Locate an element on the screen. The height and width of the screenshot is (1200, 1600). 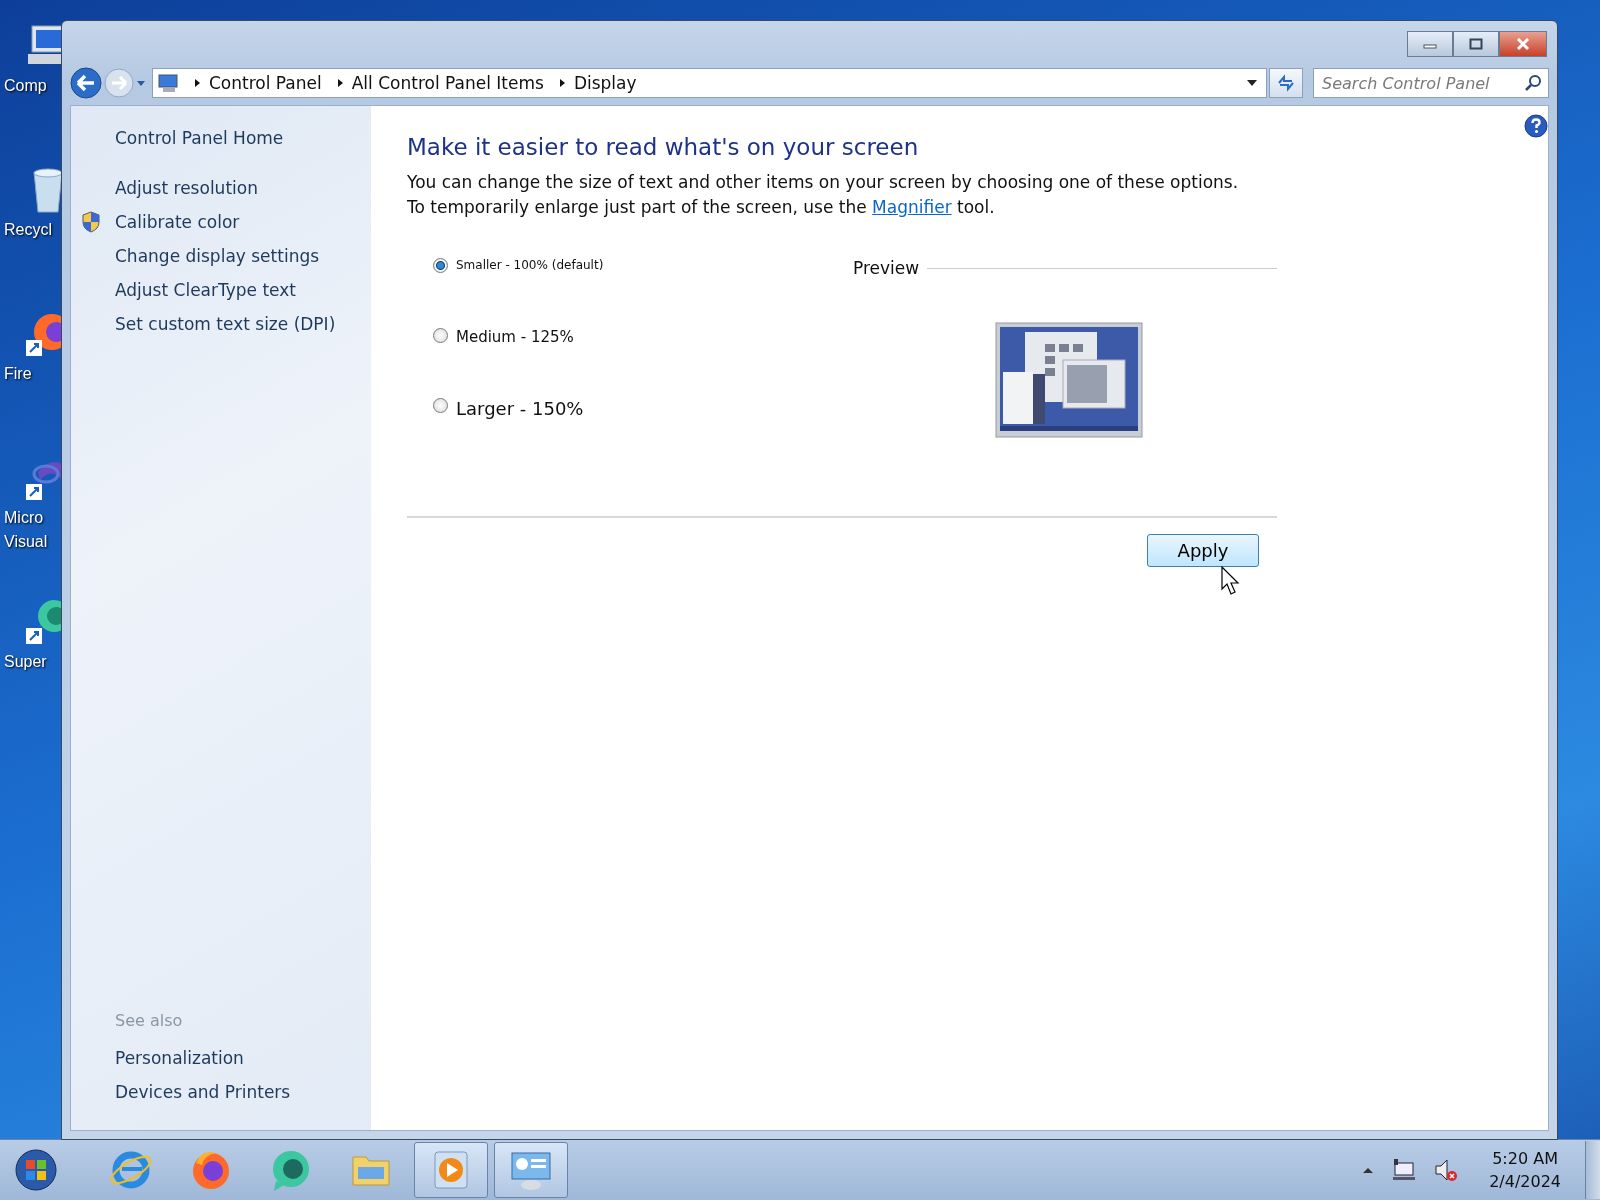
see-also-heading: See also is located at coordinates (149, 1020).